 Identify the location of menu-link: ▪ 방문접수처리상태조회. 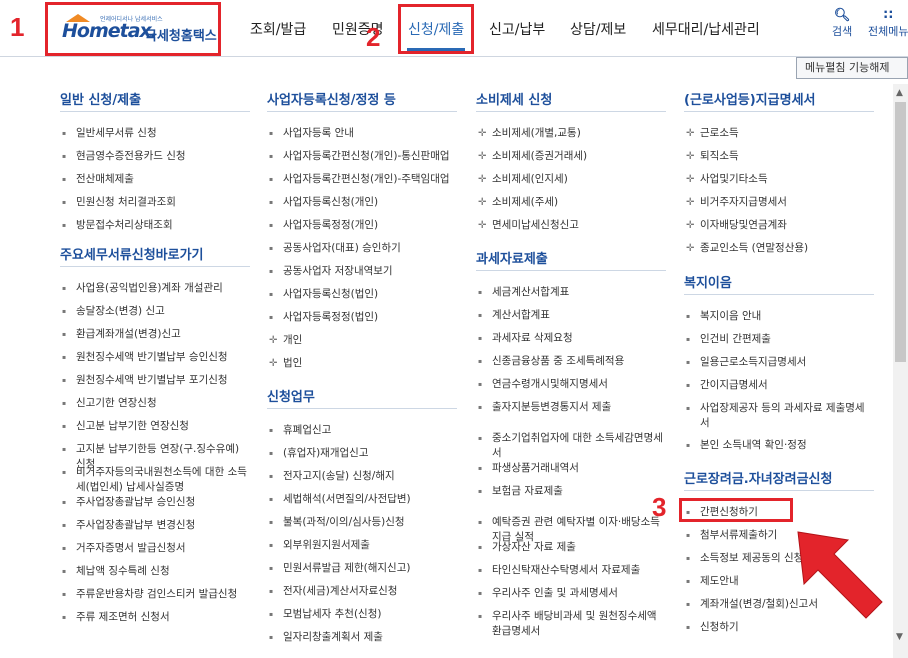
(156, 225).